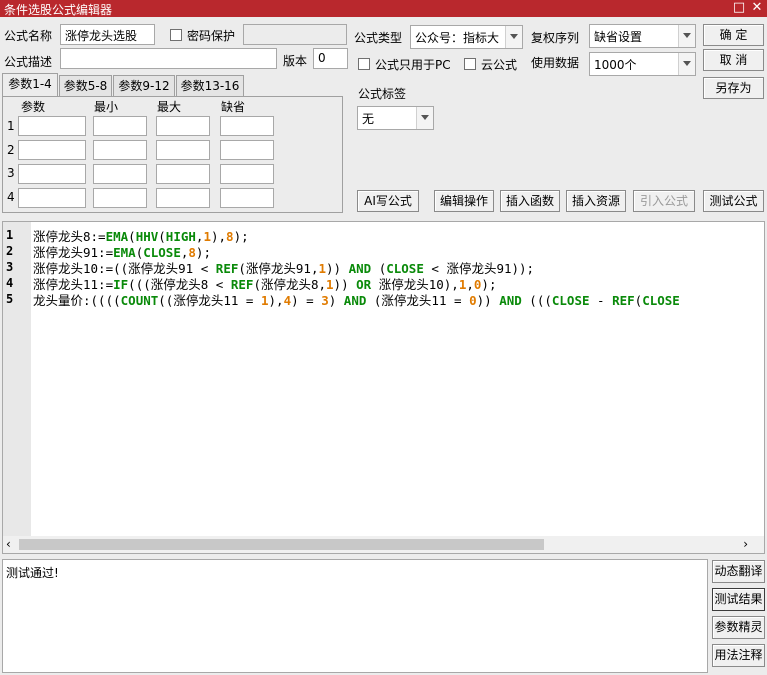 The width and height of the screenshot is (767, 675). Describe the element at coordinates (738, 571) in the screenshot. I see `dynamic-translate-button: 动态翻译` at that location.